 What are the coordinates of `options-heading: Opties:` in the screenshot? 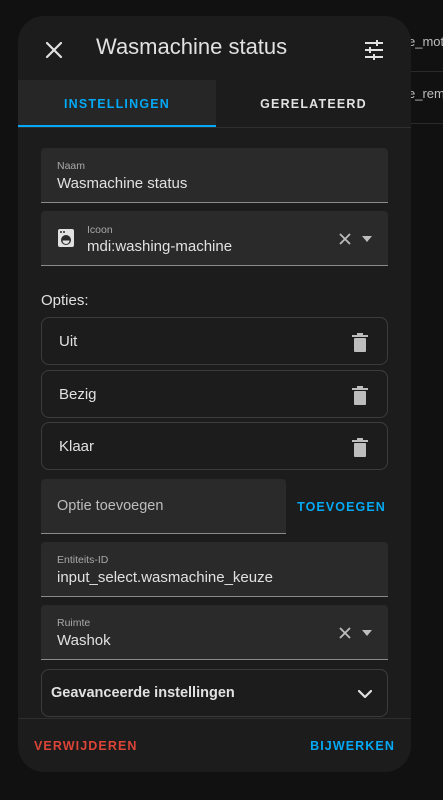 It's located at (65, 300).